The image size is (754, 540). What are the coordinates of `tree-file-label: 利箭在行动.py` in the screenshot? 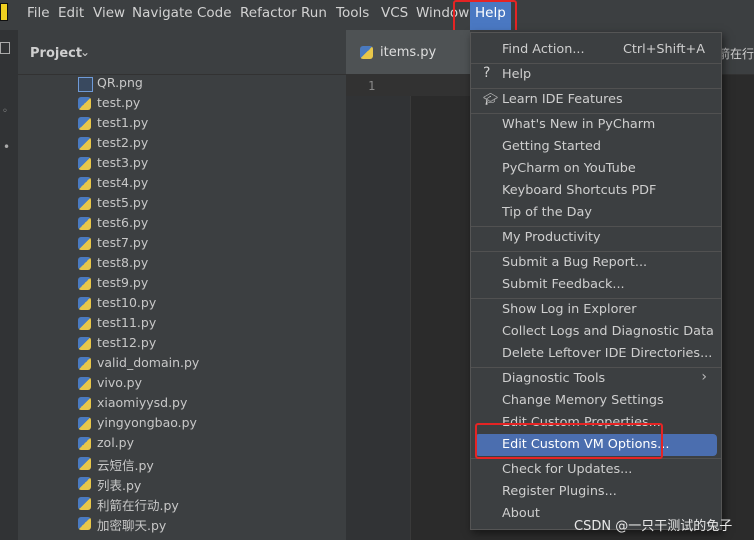 It's located at (138, 505).